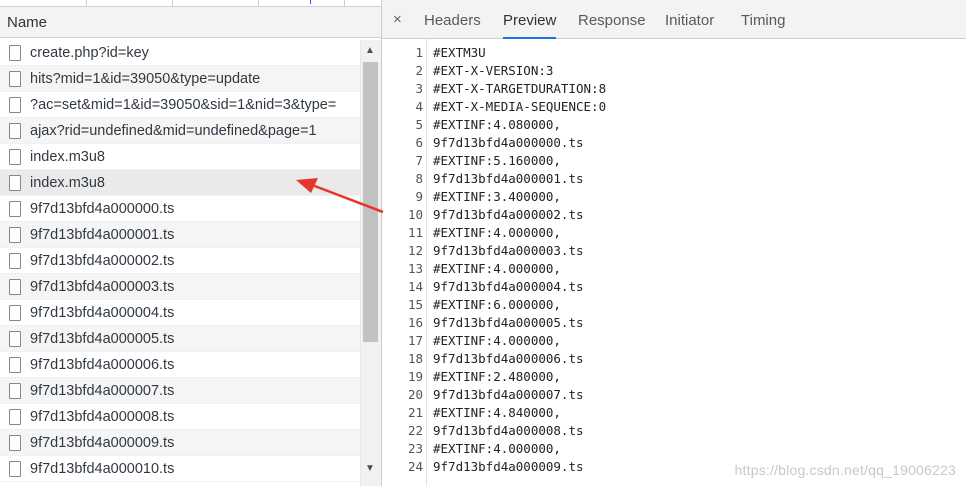 The height and width of the screenshot is (486, 966). Describe the element at coordinates (102, 390) in the screenshot. I see `request-name: 9f7d13bfd4a000007.ts` at that location.